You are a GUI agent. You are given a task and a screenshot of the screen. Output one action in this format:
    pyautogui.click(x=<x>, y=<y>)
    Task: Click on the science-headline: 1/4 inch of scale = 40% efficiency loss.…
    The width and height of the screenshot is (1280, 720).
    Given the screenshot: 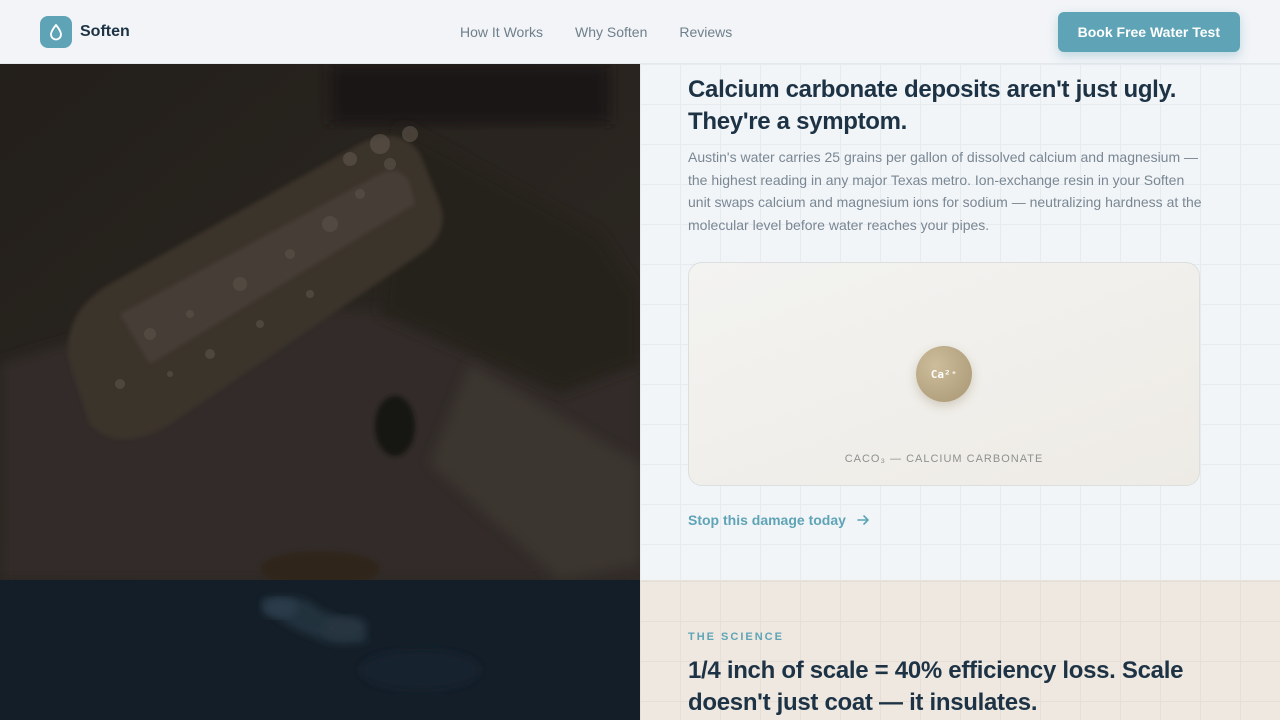 What is the action you would take?
    pyautogui.click(x=936, y=686)
    